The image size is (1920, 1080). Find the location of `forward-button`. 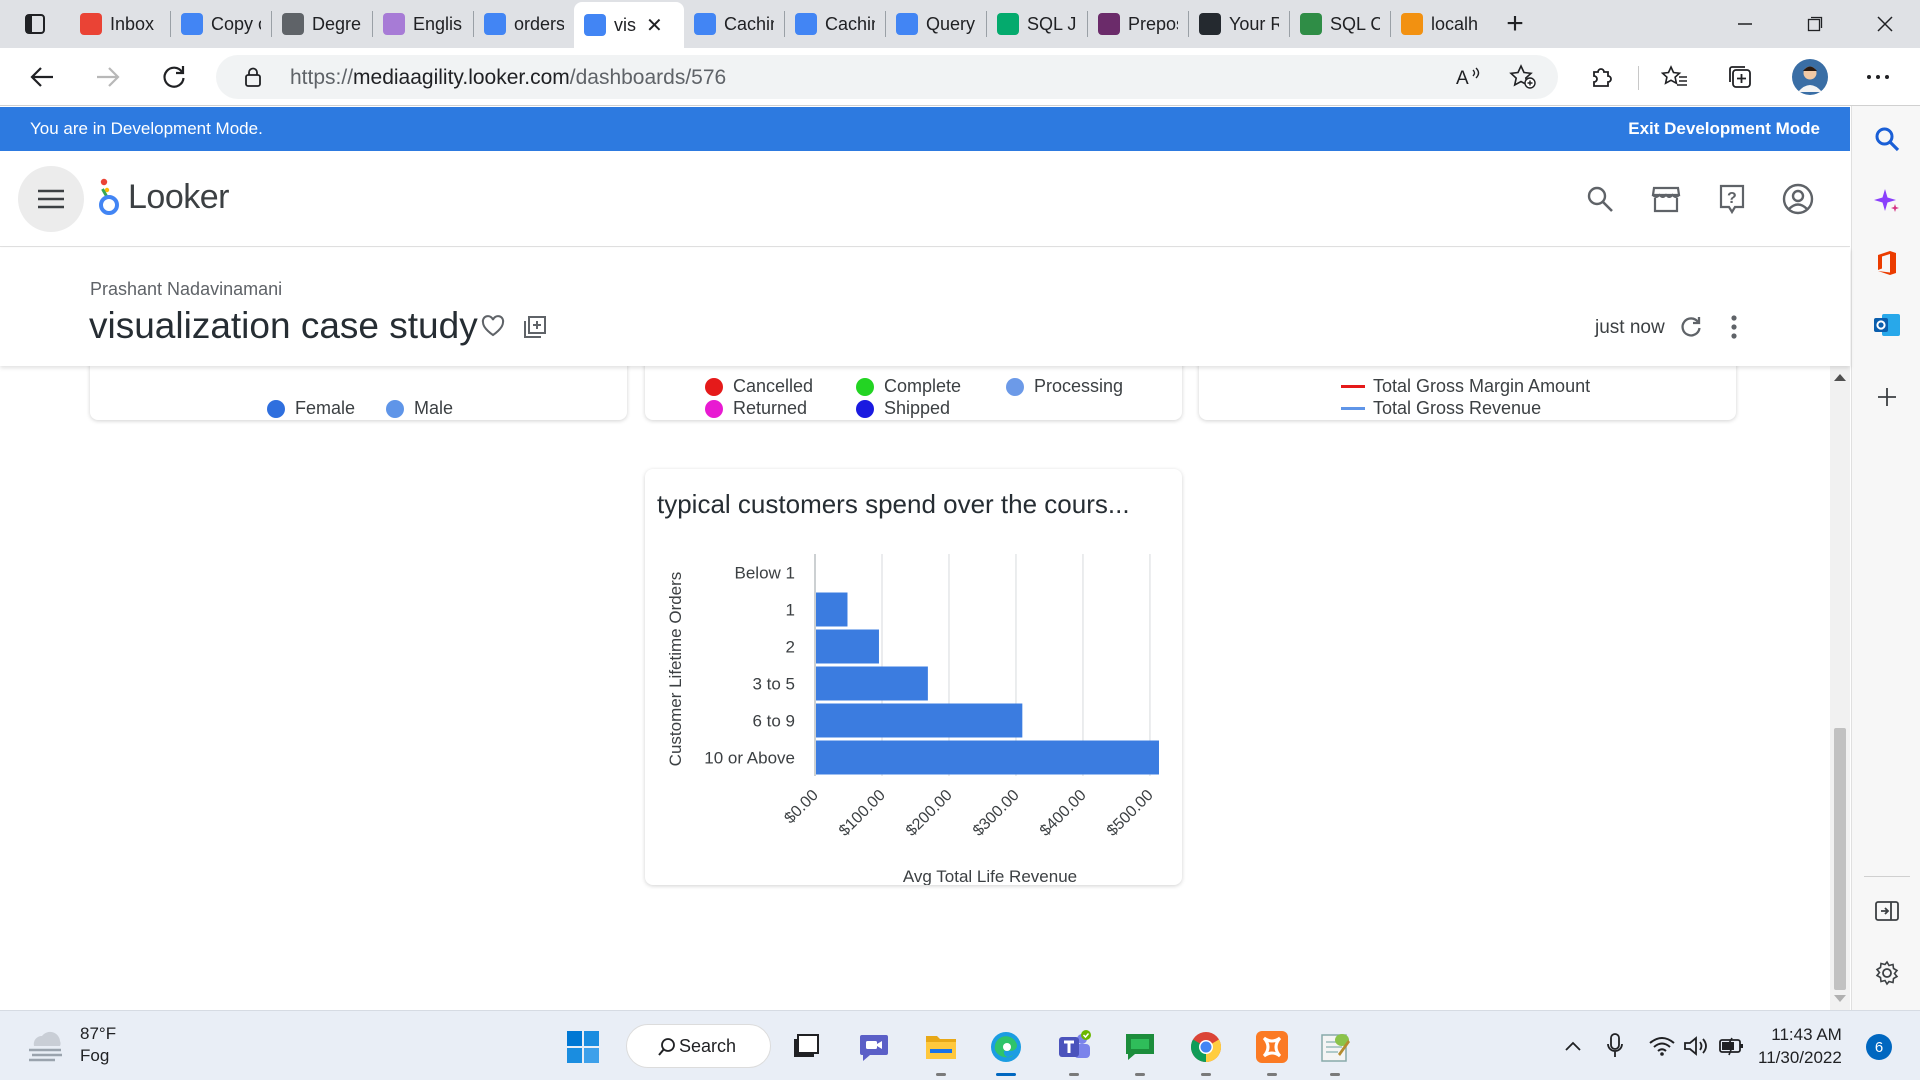

forward-button is located at coordinates (108, 77).